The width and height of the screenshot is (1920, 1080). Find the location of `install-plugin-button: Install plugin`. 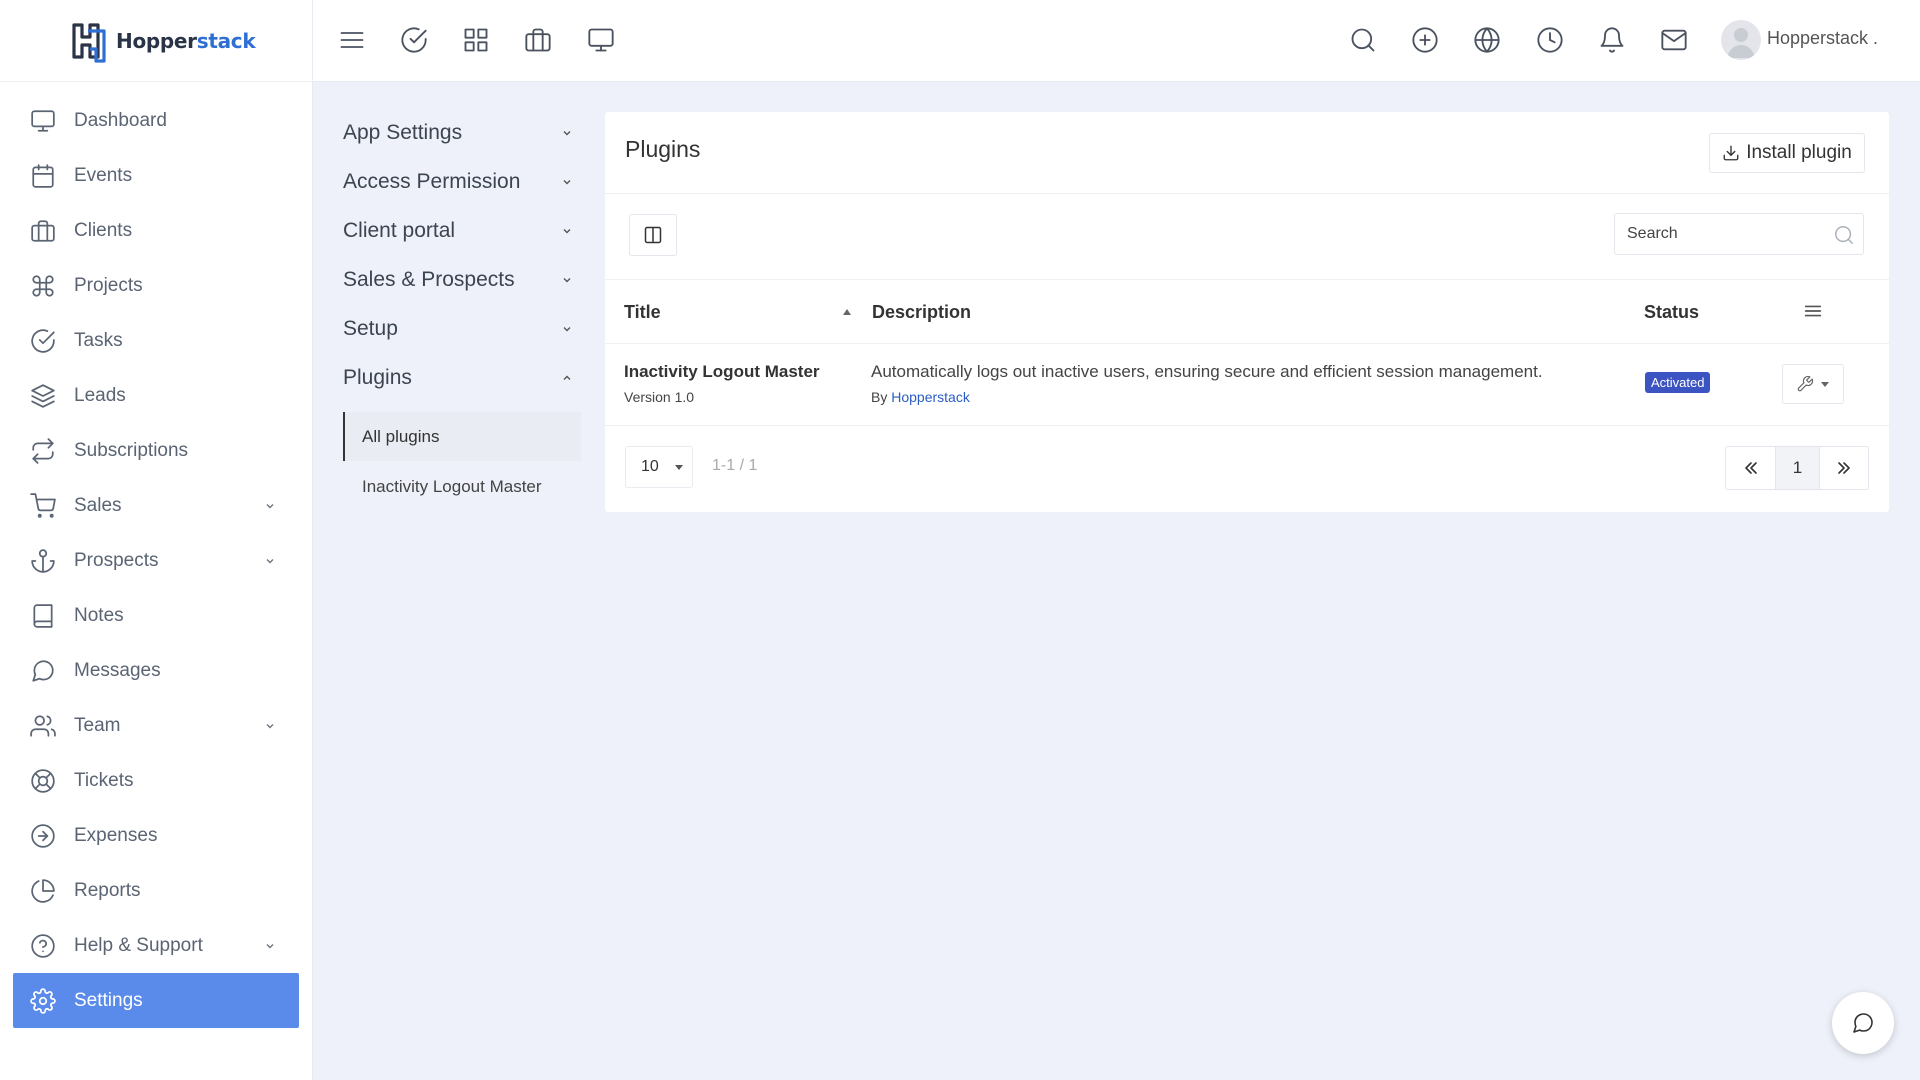

install-plugin-button: Install plugin is located at coordinates (1787, 153).